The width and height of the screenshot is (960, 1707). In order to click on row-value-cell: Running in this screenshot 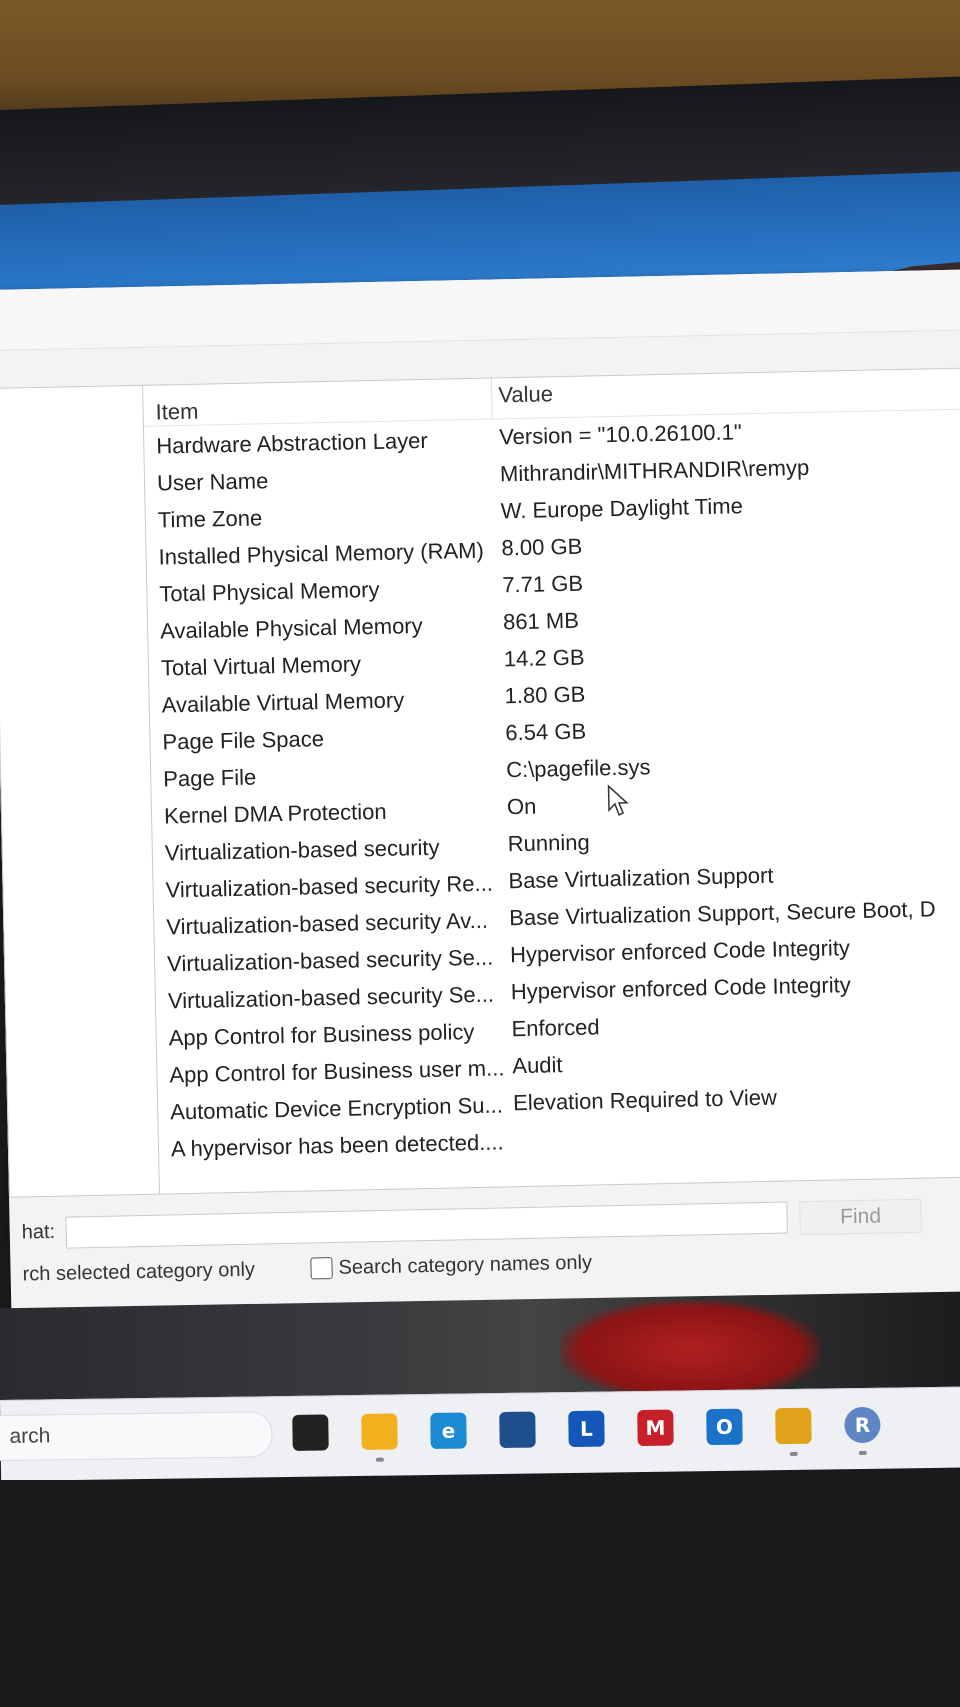, I will do `click(548, 843)`.